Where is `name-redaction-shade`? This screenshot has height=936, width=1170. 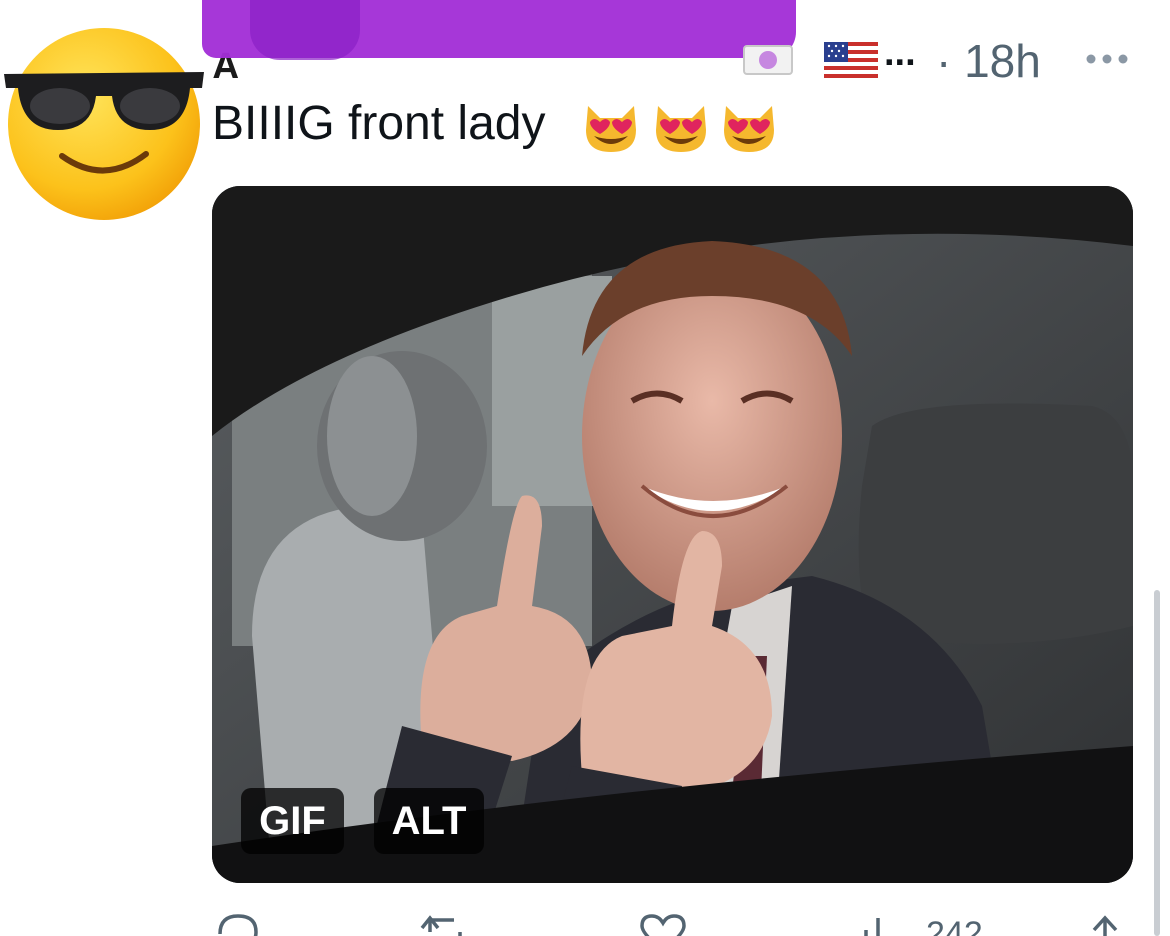 name-redaction-shade is located at coordinates (305, 30).